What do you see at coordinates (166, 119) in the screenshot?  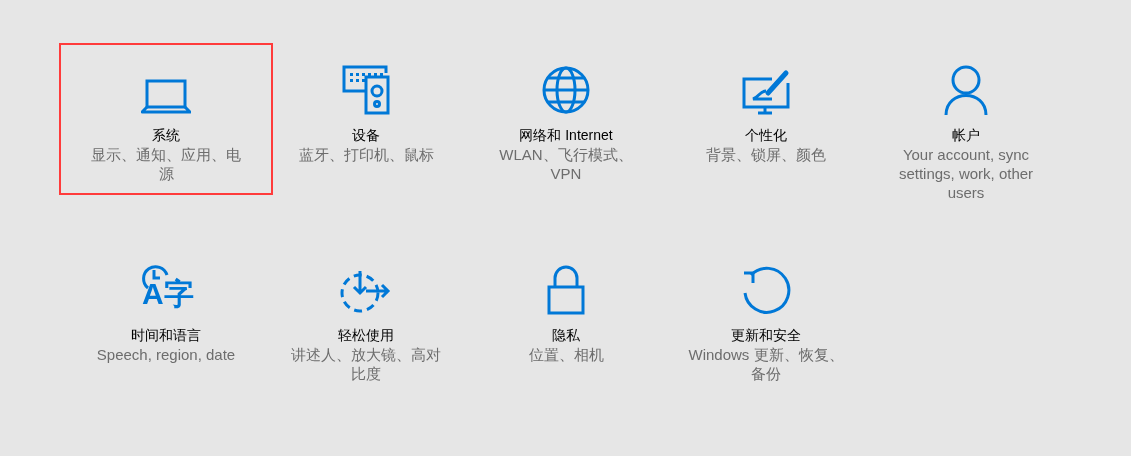 I see `settings-tile: 系统 显示、通知、应用、电源` at bounding box center [166, 119].